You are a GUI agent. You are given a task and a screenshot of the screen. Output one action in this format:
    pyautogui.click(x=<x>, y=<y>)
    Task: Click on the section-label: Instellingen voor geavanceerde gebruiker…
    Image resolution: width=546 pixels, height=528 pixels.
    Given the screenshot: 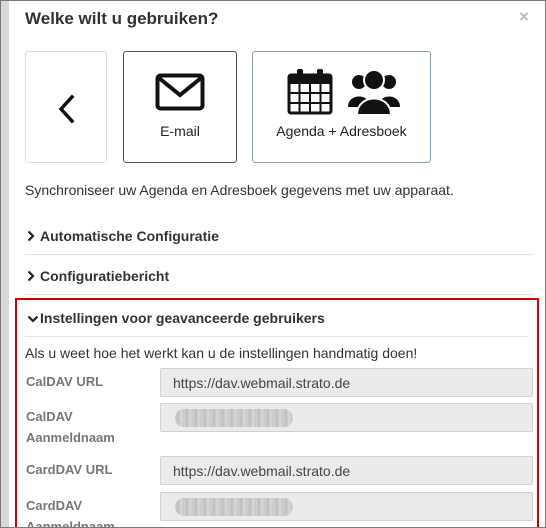 What is the action you would take?
    pyautogui.click(x=182, y=318)
    